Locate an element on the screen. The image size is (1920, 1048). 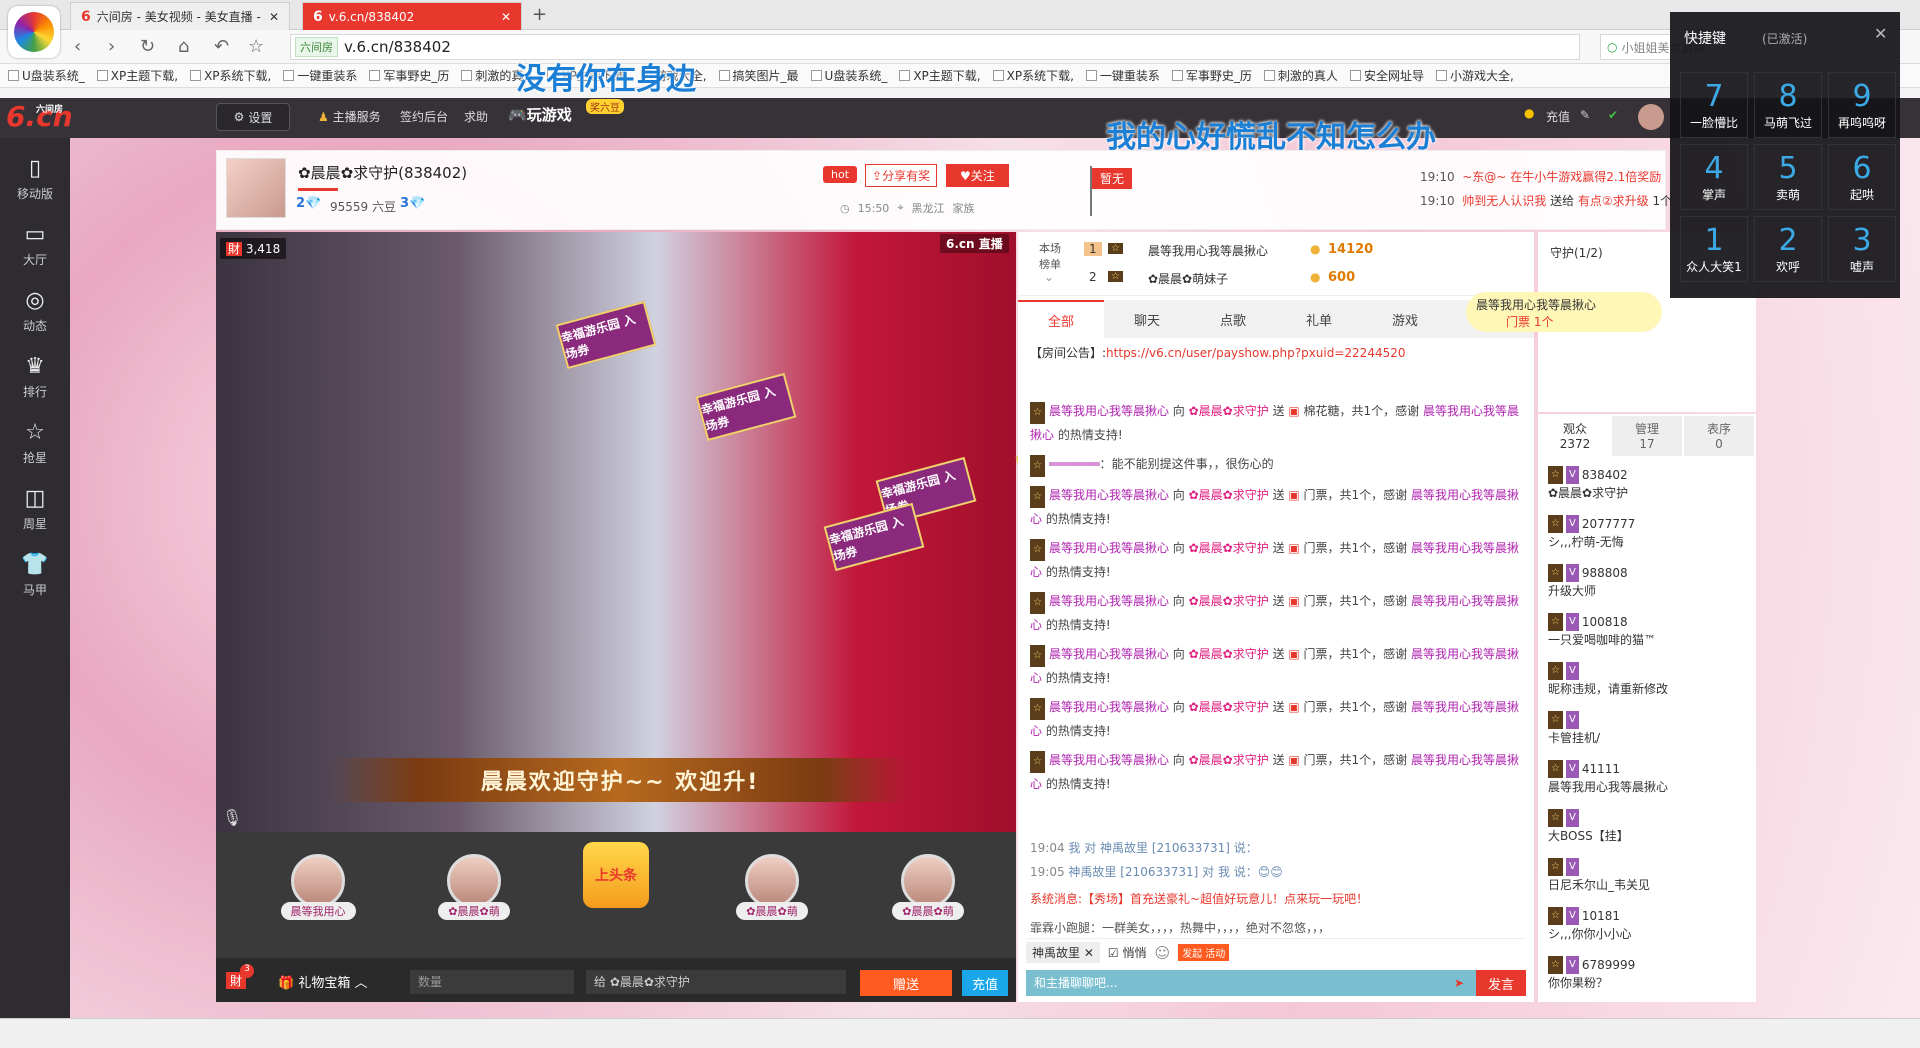
browser-logo is located at coordinates (34, 32).